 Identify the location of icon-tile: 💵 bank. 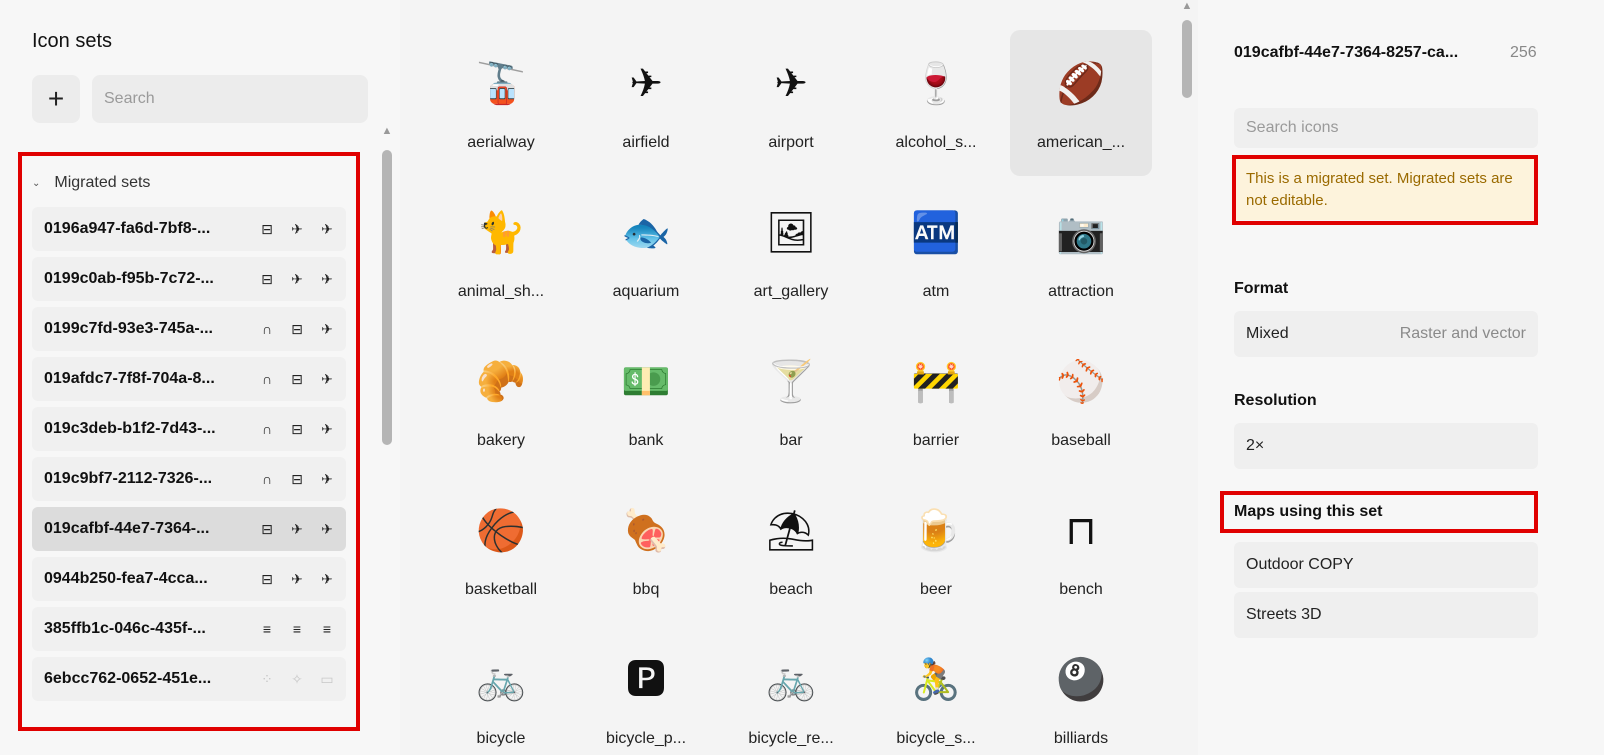
(646, 401).